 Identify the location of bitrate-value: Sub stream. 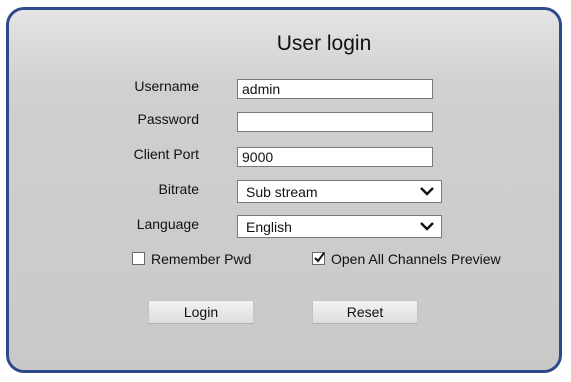
(282, 192).